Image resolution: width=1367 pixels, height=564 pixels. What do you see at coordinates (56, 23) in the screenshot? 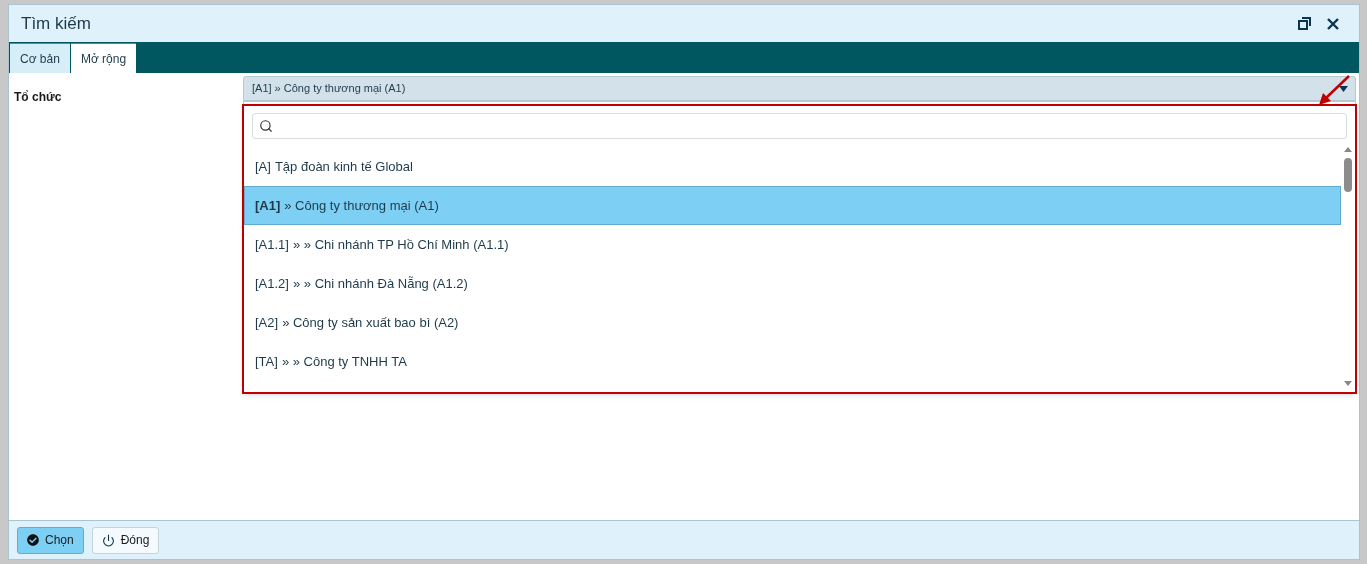
I see `window-title: Tìm kiếm` at bounding box center [56, 23].